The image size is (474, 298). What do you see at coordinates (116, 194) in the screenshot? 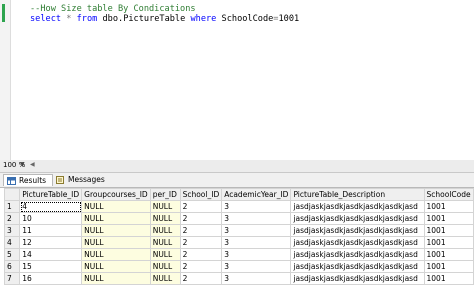
I see `column-header: Groupcourses_ID` at bounding box center [116, 194].